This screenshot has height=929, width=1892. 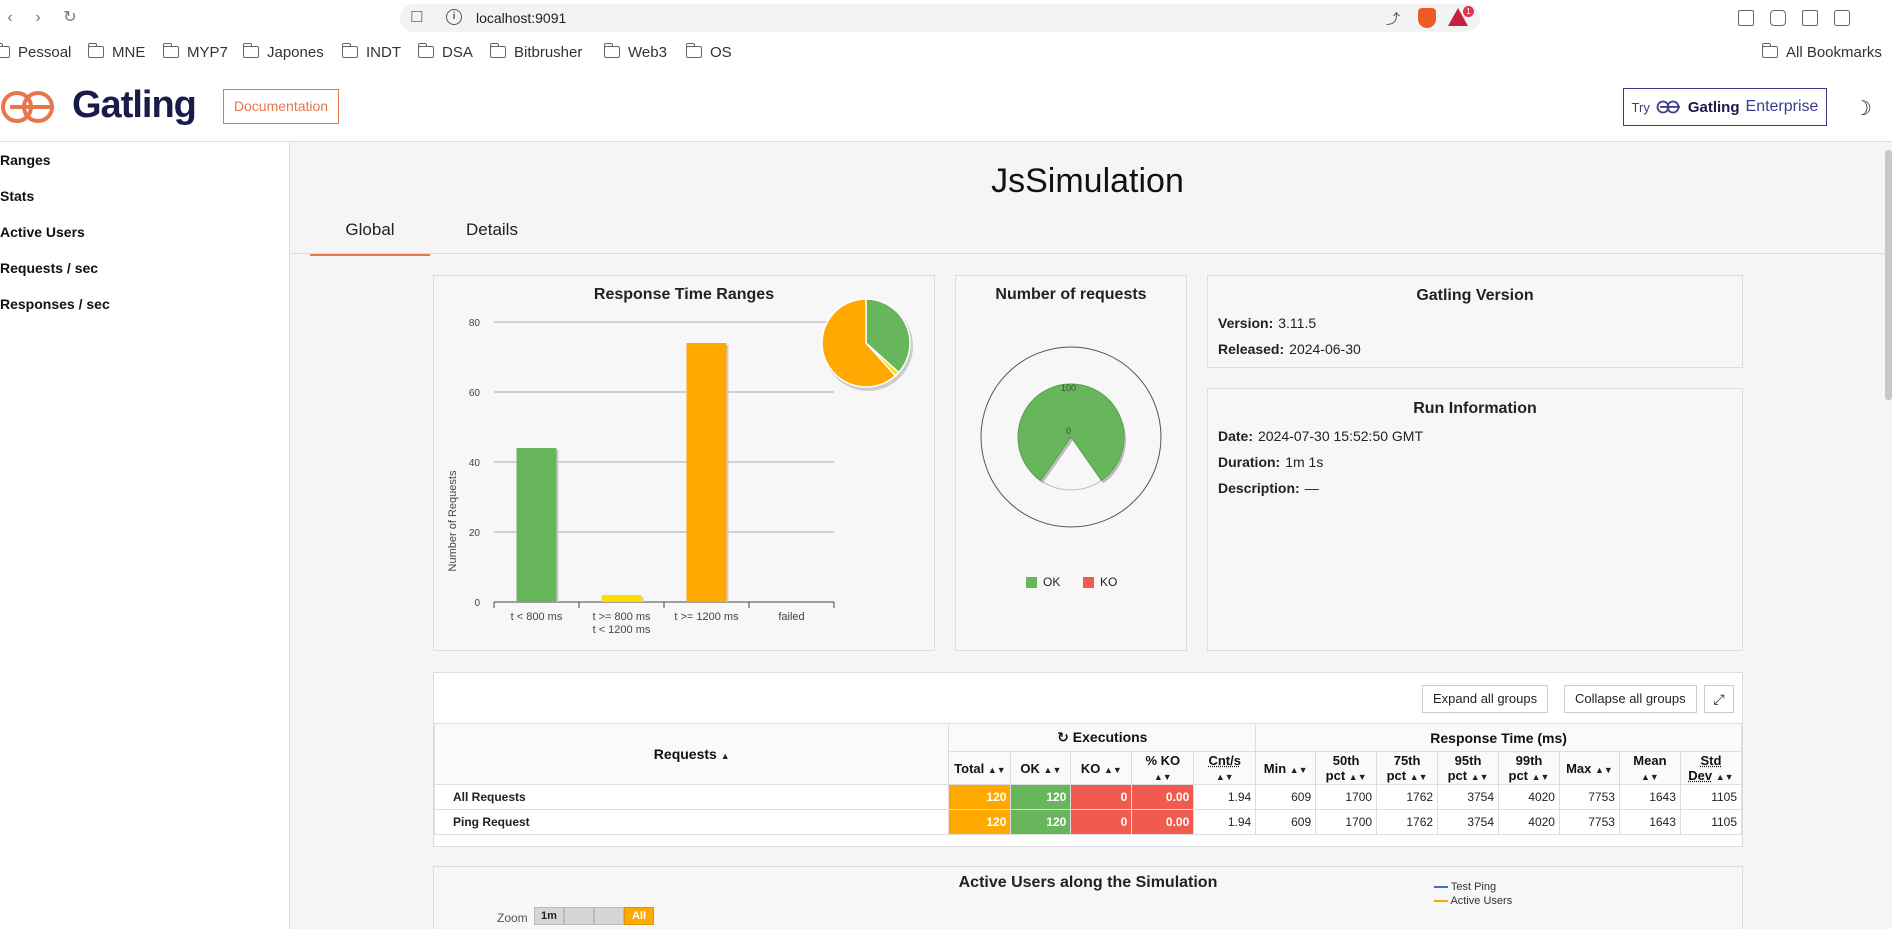 I want to click on cell-cnt-s: 1.94, so click(x=1225, y=822).